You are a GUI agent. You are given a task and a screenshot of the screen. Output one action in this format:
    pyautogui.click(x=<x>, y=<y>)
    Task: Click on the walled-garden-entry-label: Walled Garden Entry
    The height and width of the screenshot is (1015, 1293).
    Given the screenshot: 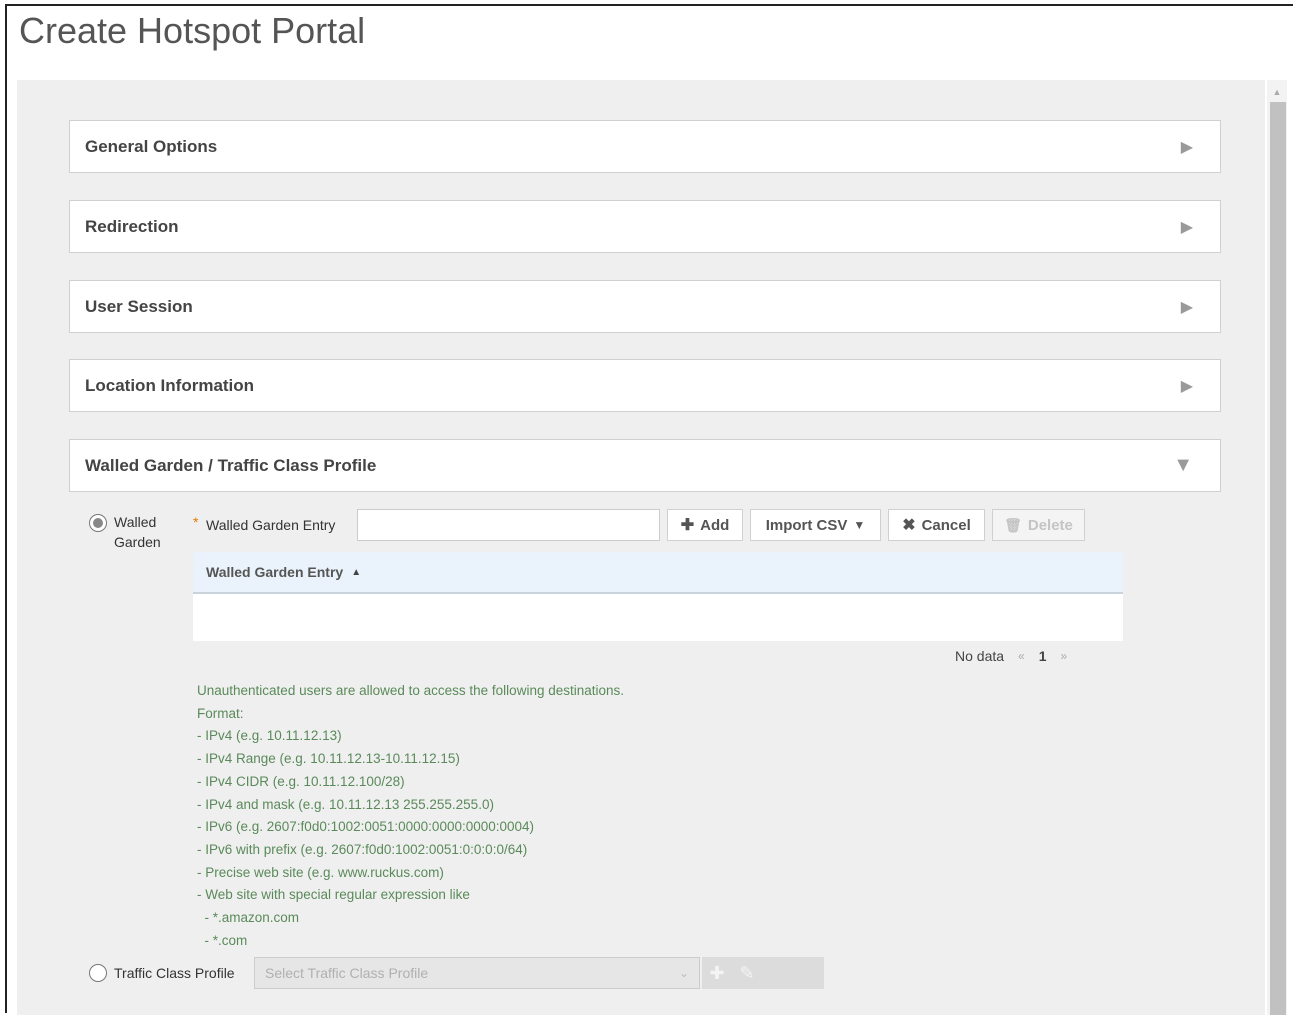 What is the action you would take?
    pyautogui.click(x=271, y=525)
    